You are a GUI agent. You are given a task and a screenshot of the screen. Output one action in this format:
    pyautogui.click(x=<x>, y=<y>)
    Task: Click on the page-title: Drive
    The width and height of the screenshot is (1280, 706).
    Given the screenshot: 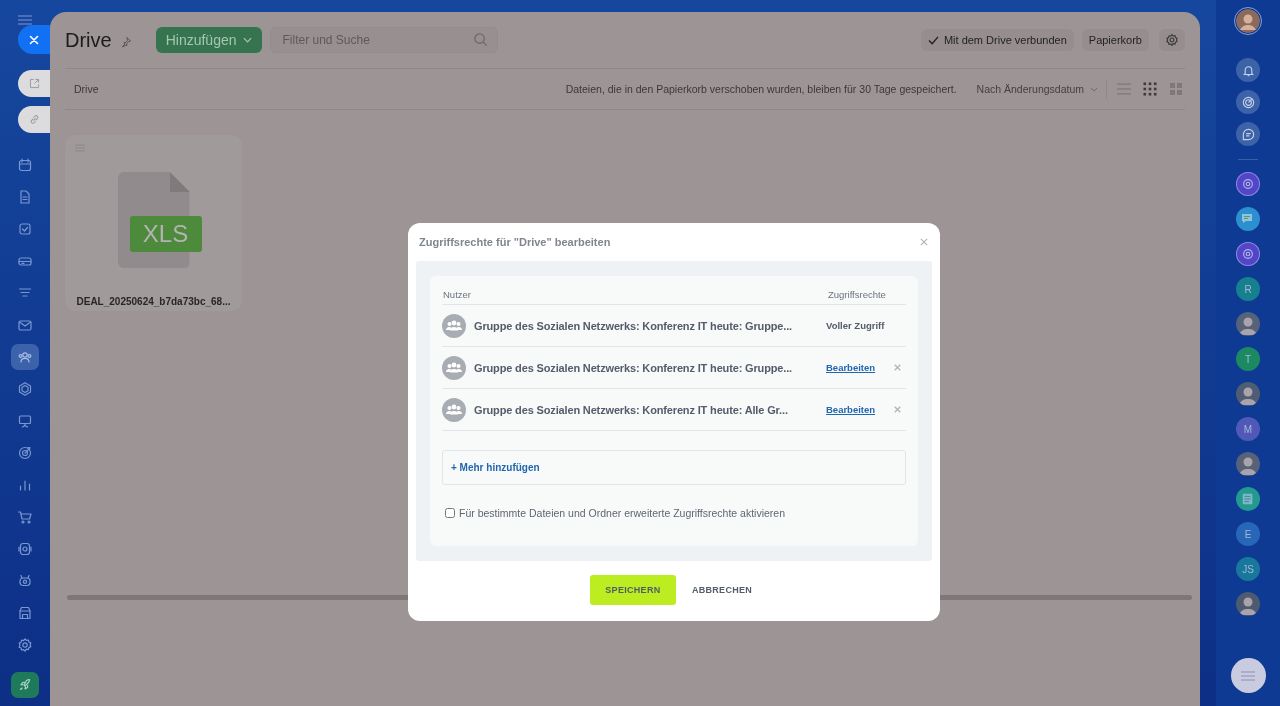 What is the action you would take?
    pyautogui.click(x=88, y=40)
    